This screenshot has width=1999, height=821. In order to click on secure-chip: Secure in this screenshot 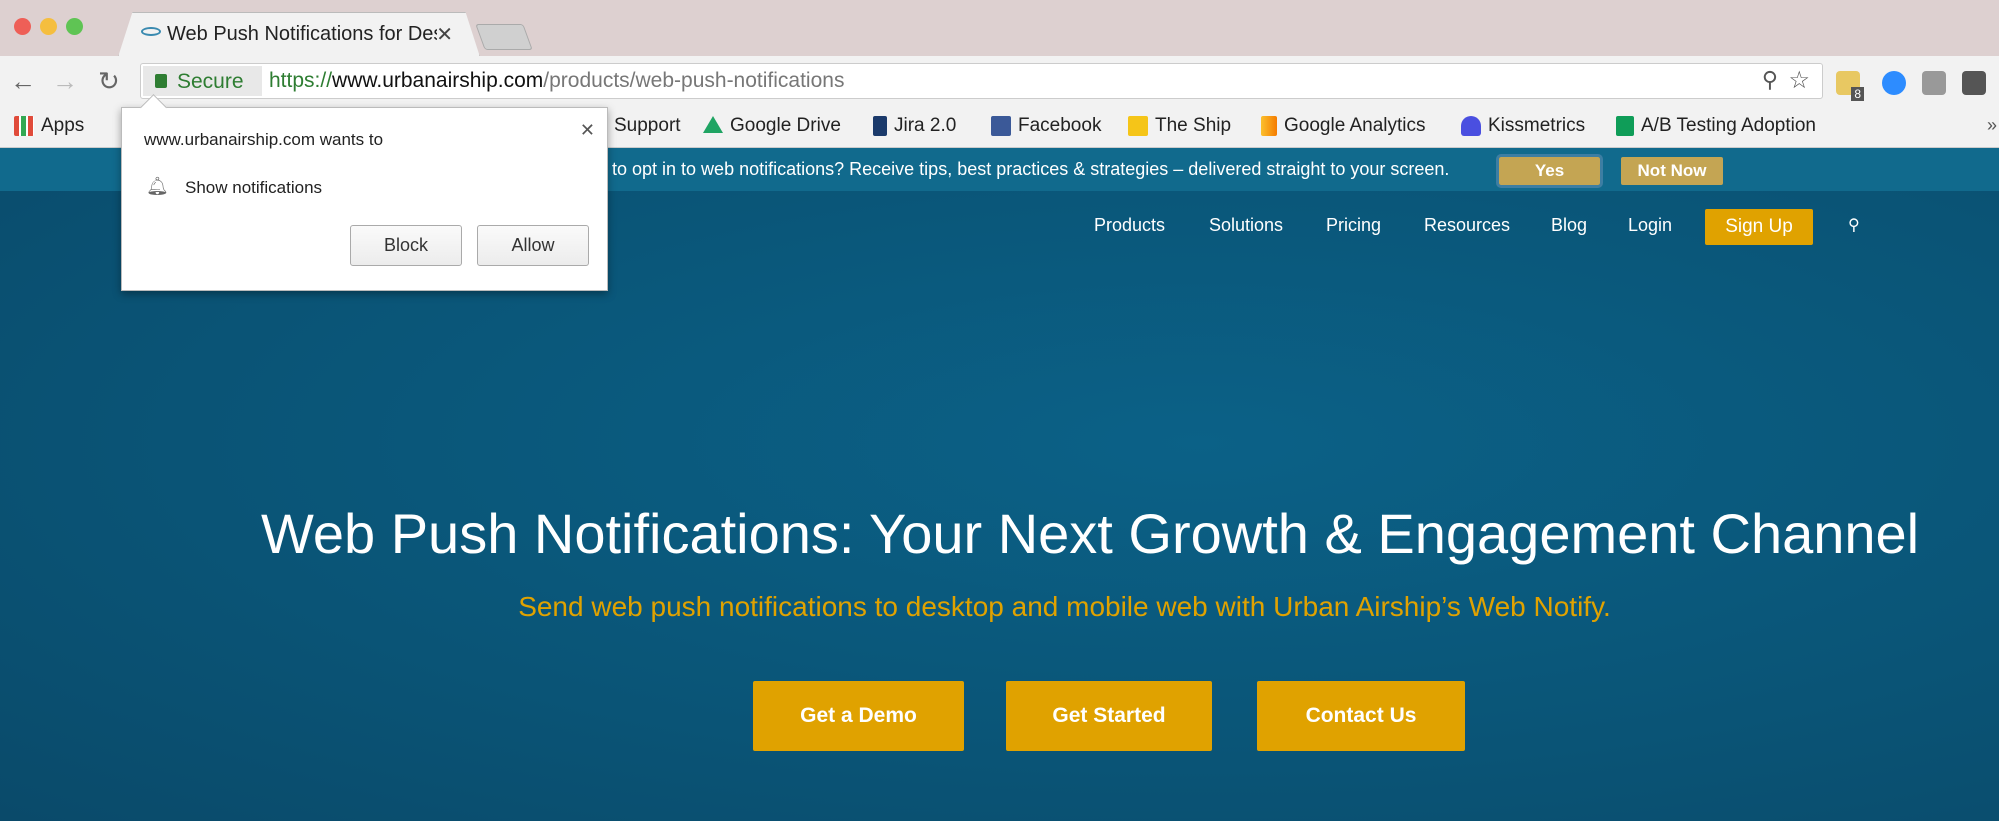, I will do `click(202, 81)`.